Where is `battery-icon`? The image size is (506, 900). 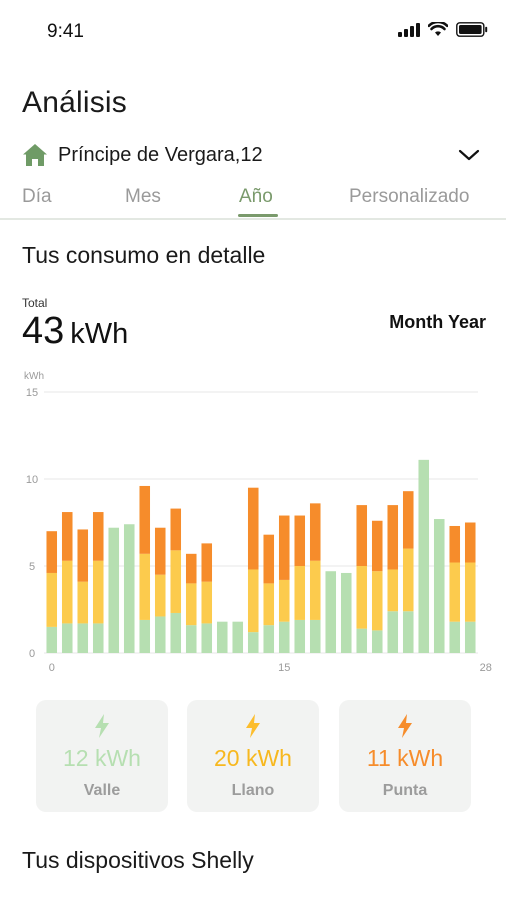
battery-icon is located at coordinates (472, 29).